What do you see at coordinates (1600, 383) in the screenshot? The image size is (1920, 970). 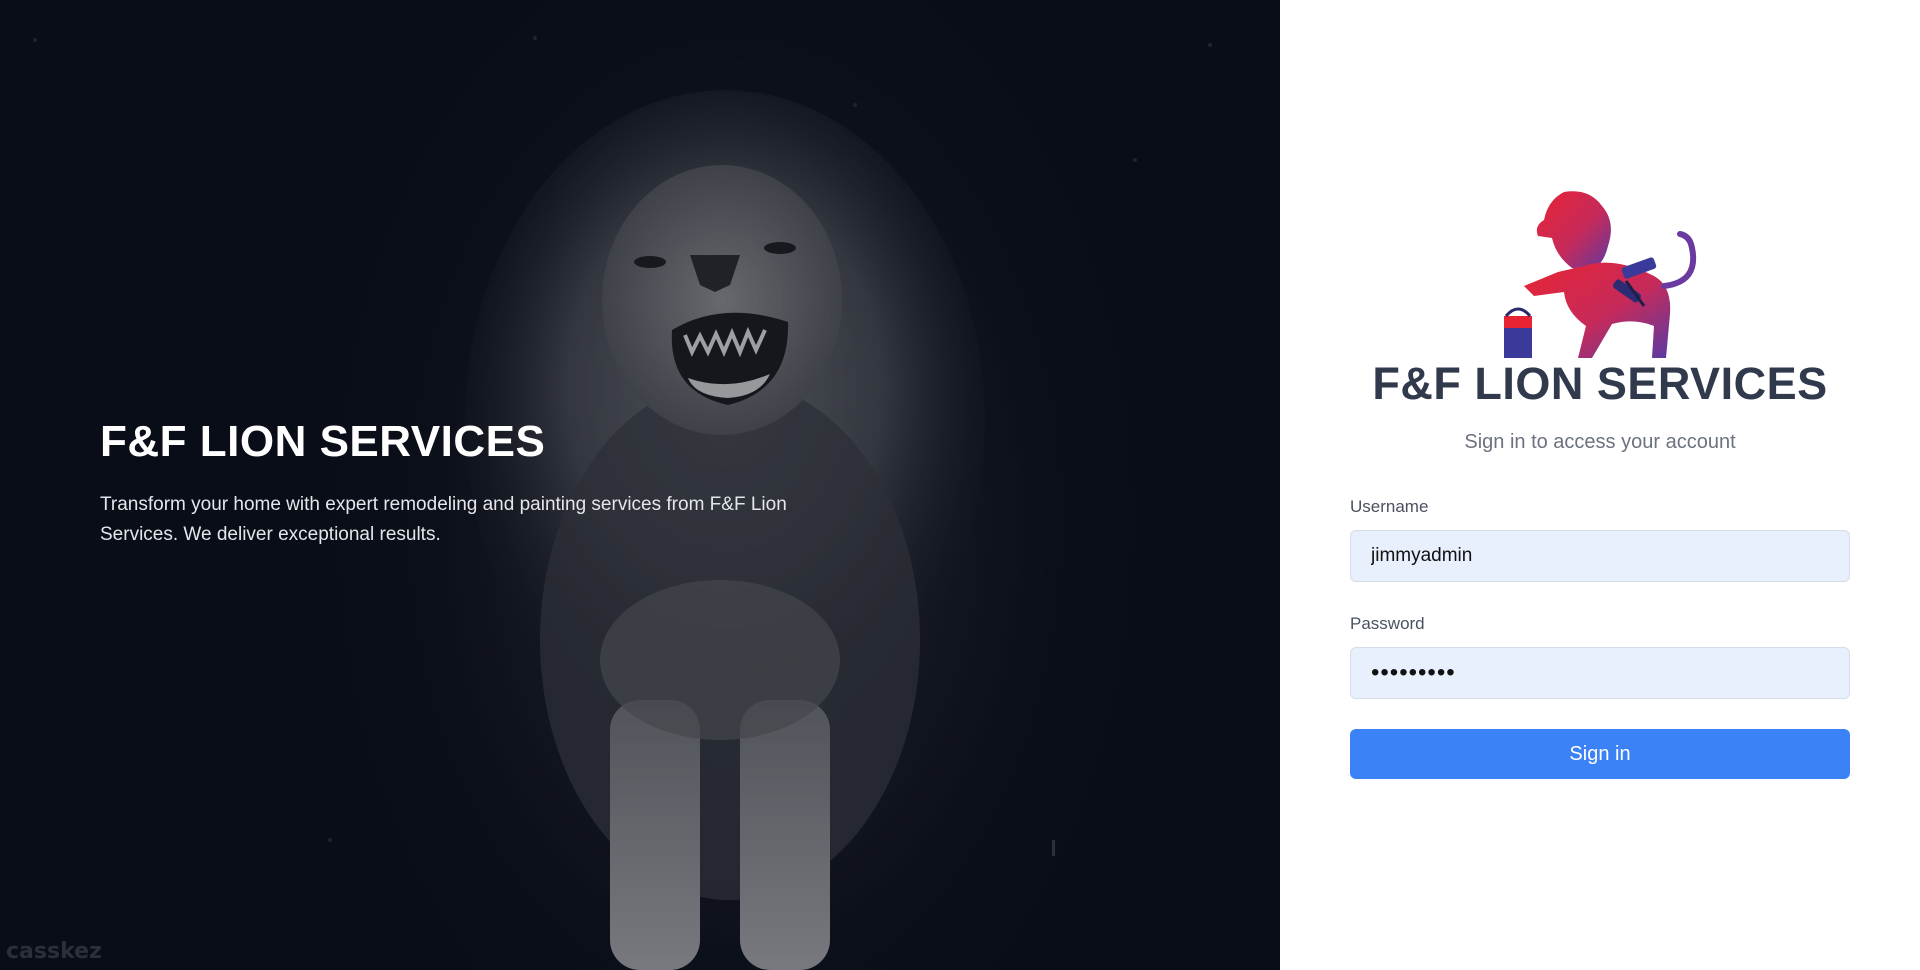 I see `brand-title: F&F LION SERVICES` at bounding box center [1600, 383].